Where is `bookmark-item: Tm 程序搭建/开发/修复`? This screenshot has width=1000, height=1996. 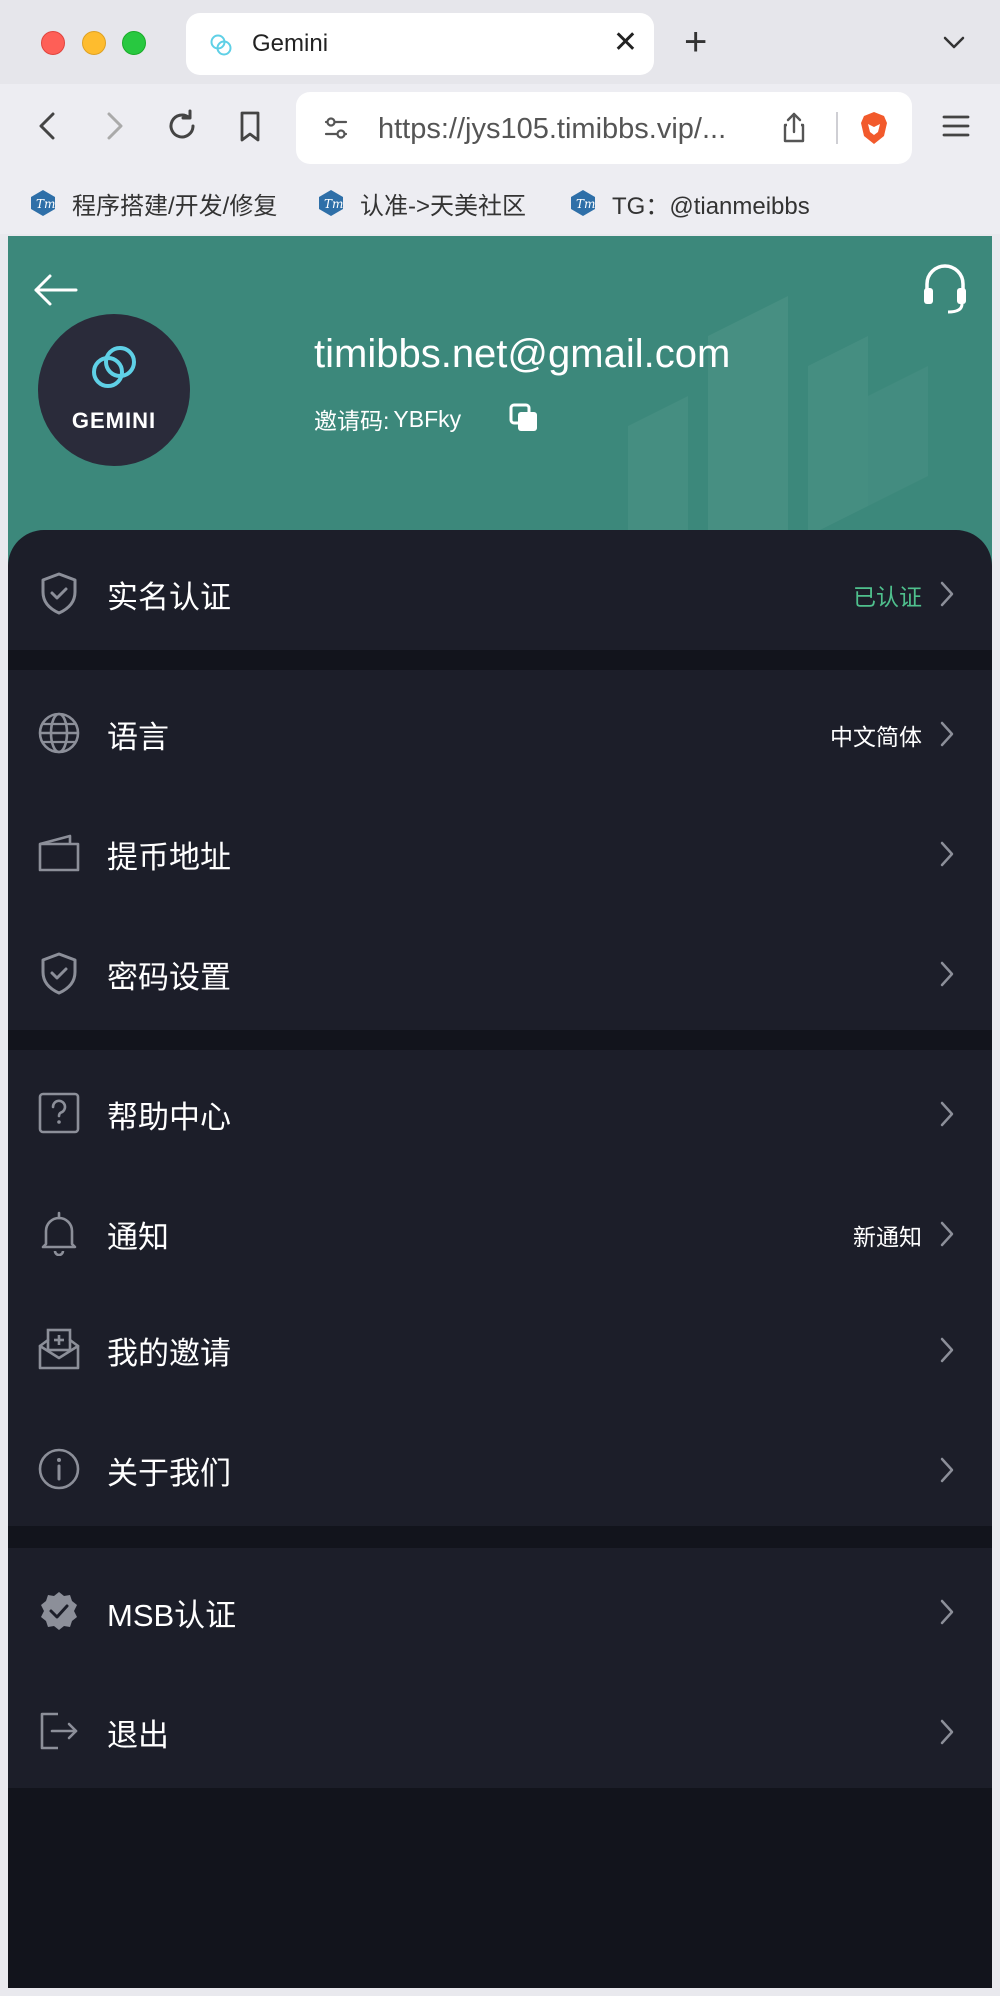
bookmark-item: Tm 程序搭建/开发/修复 is located at coordinates (152, 203).